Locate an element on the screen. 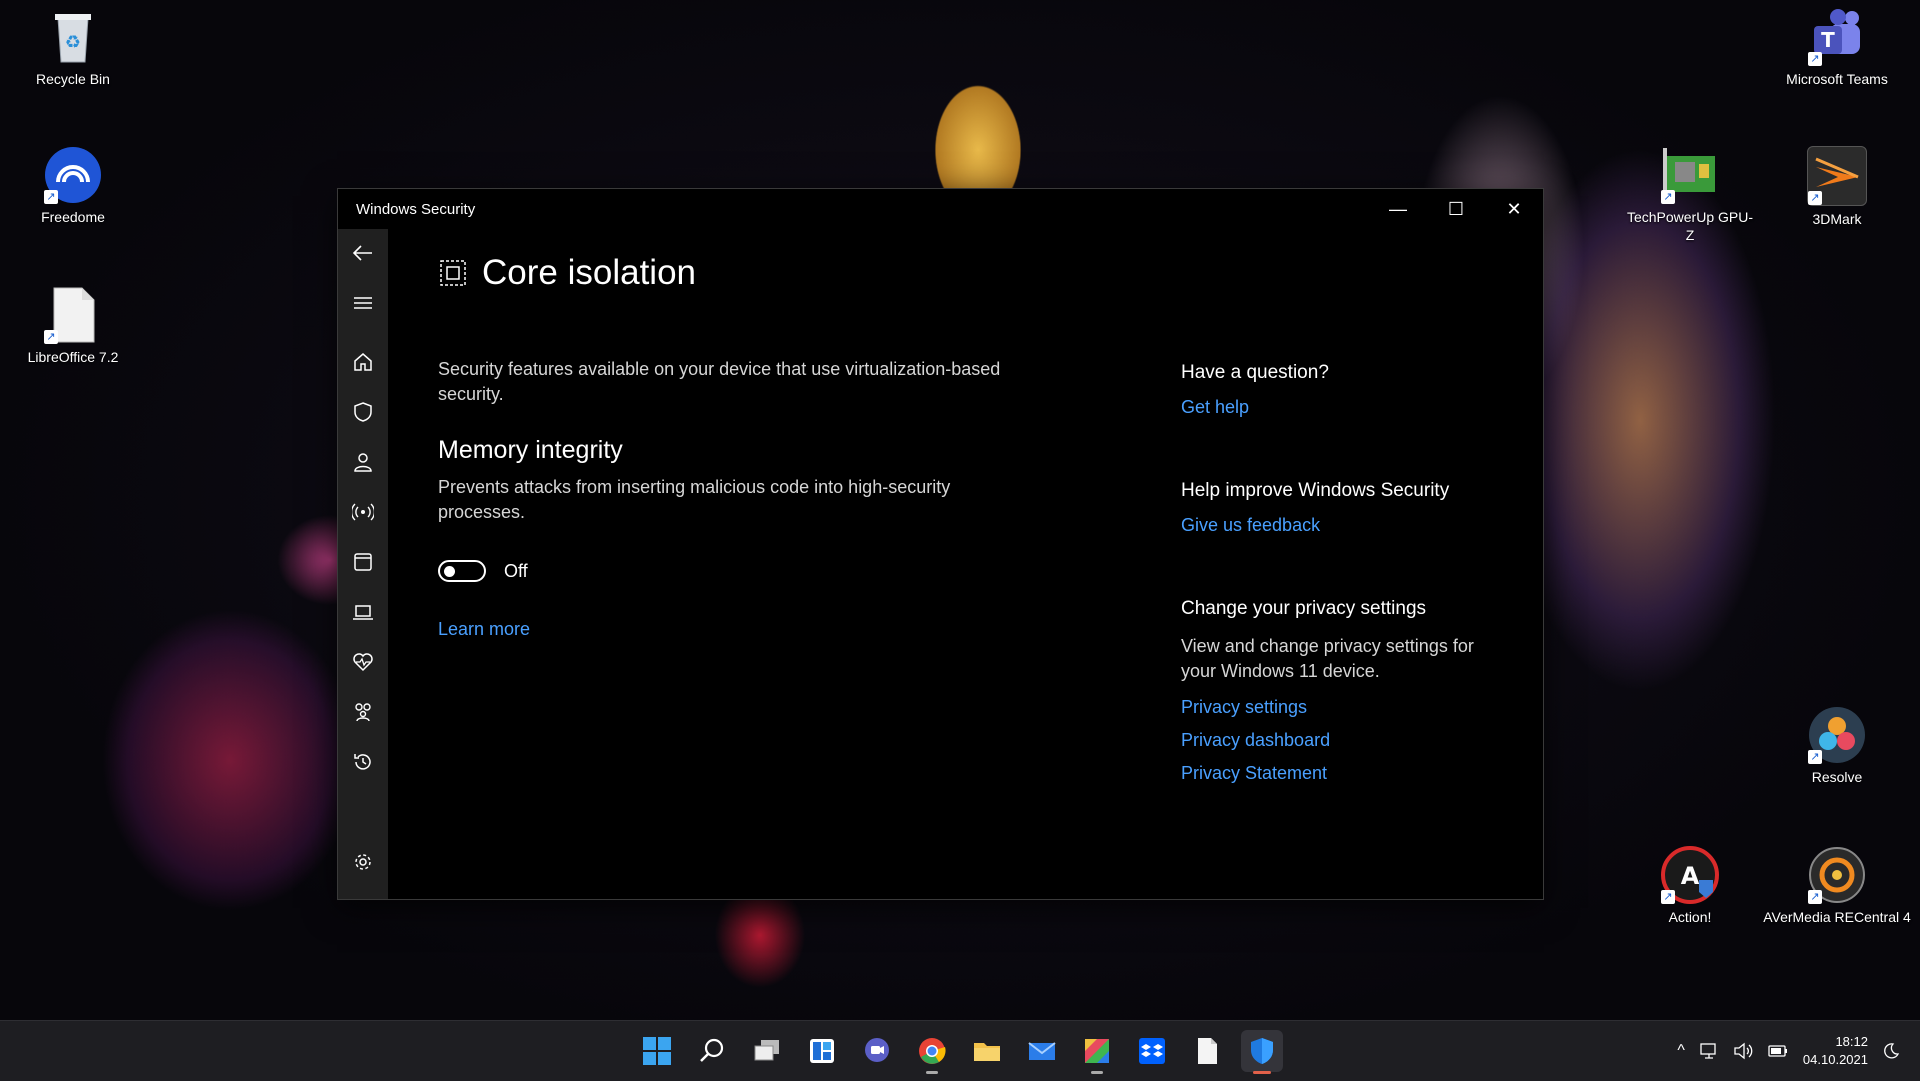  back-arrow-icon is located at coordinates (362, 253).